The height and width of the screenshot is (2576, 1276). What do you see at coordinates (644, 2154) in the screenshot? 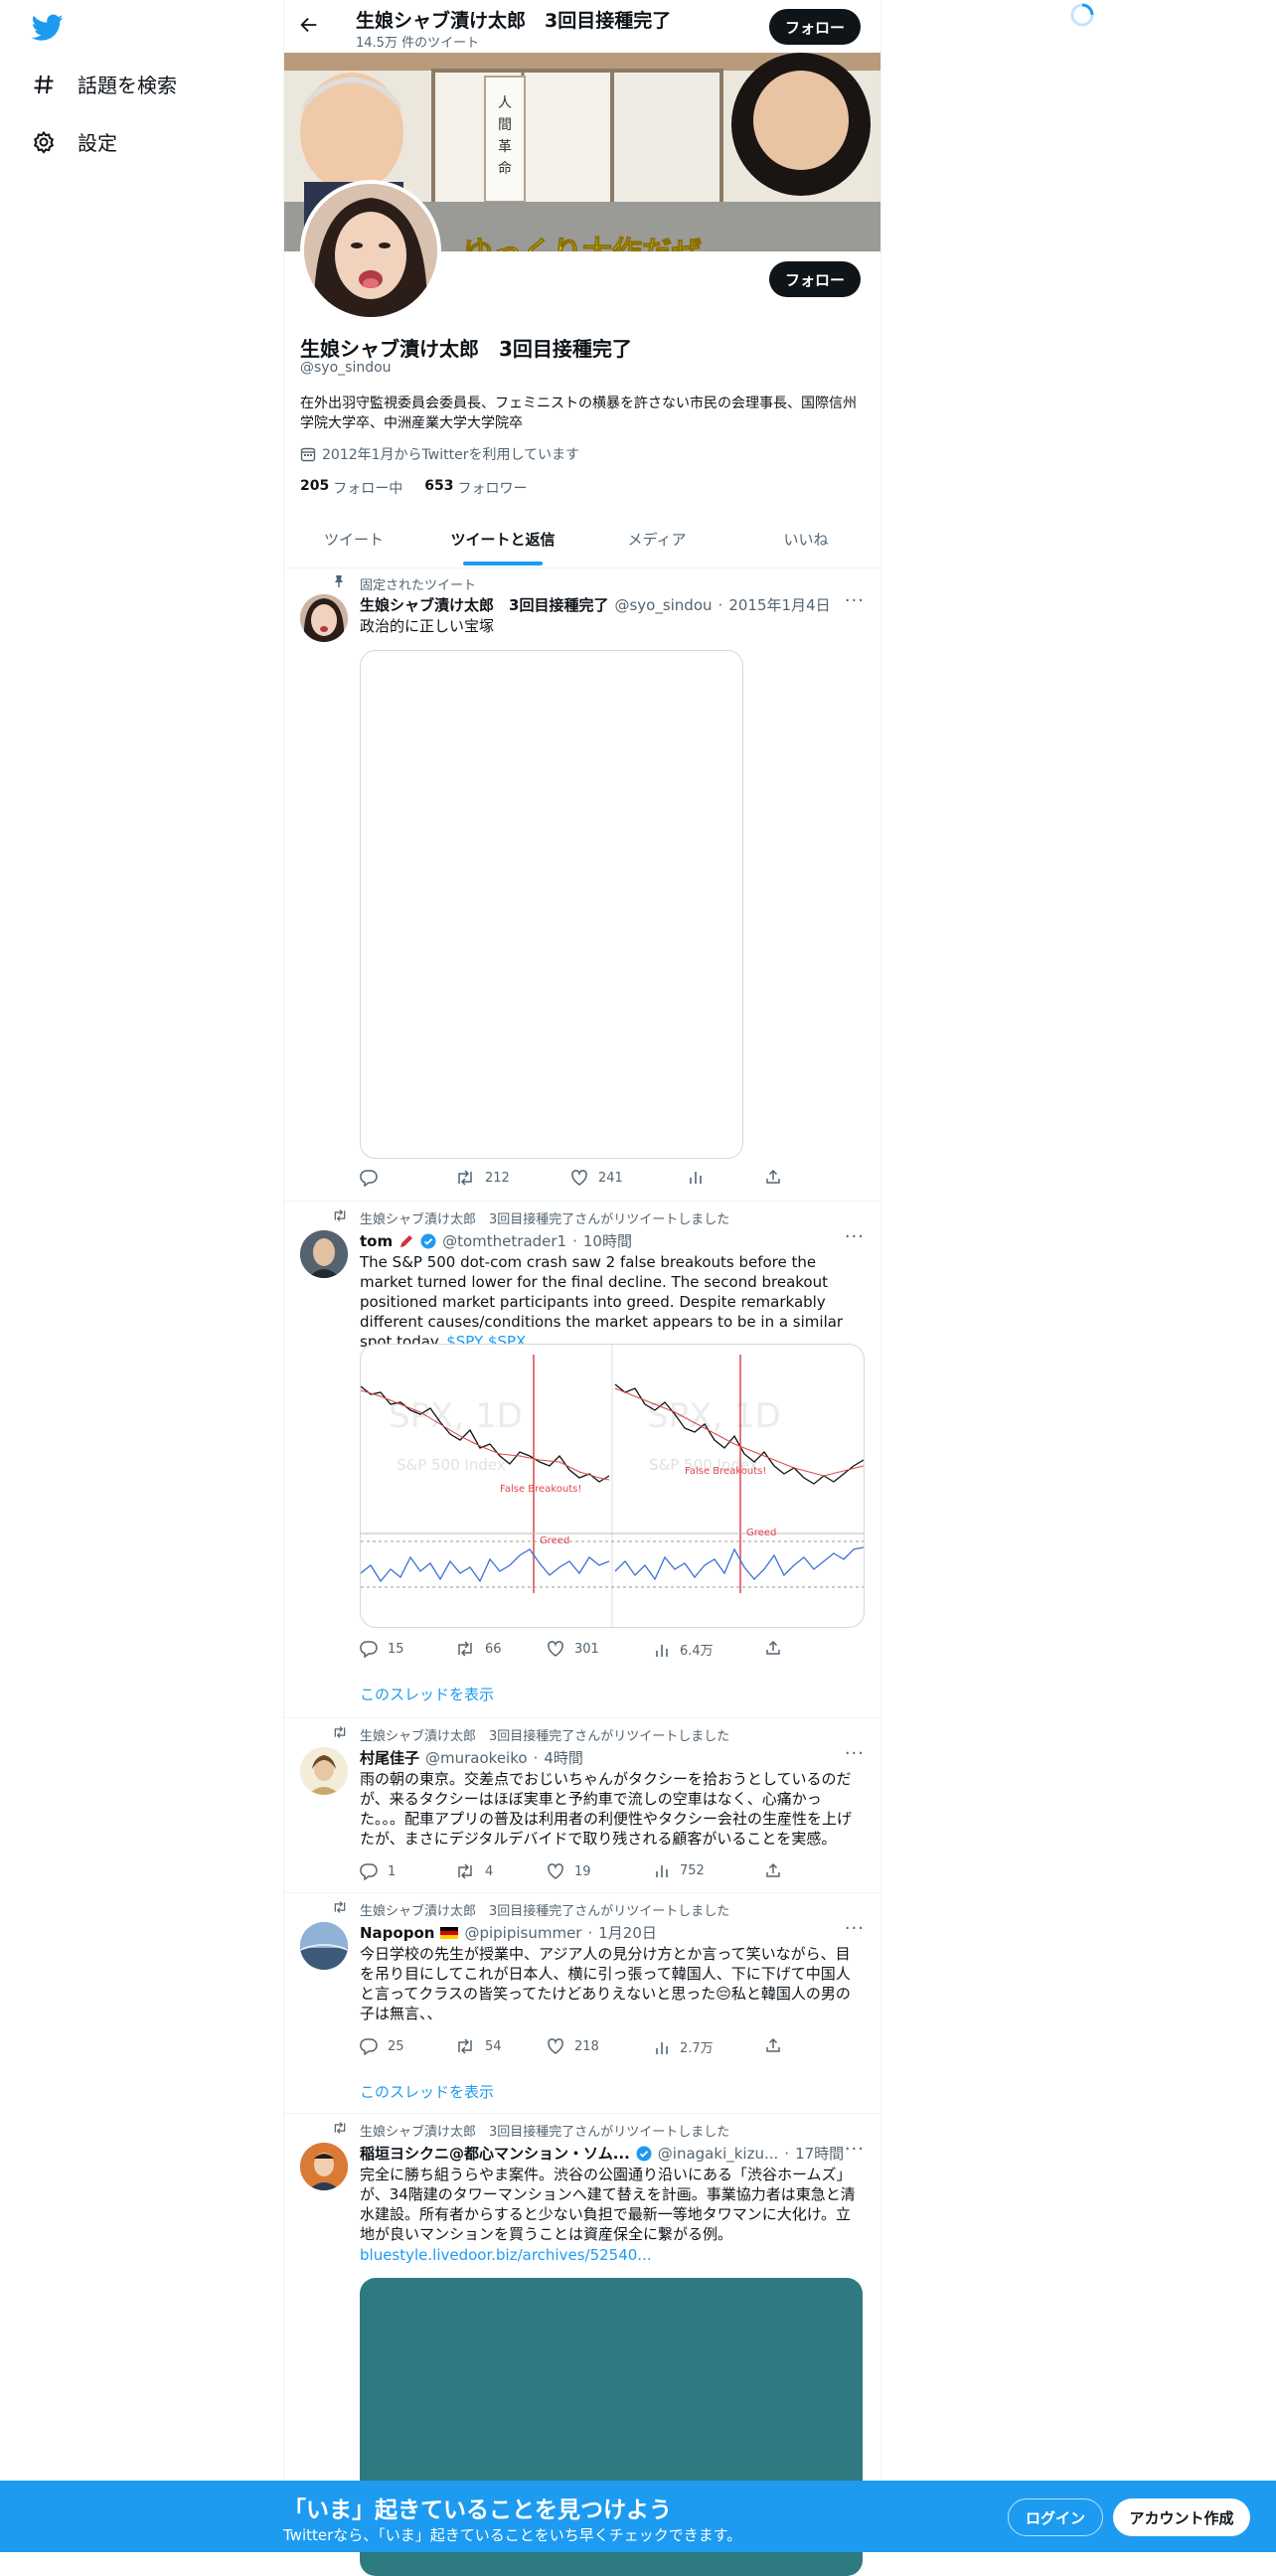
I see `verified-badge-icon` at bounding box center [644, 2154].